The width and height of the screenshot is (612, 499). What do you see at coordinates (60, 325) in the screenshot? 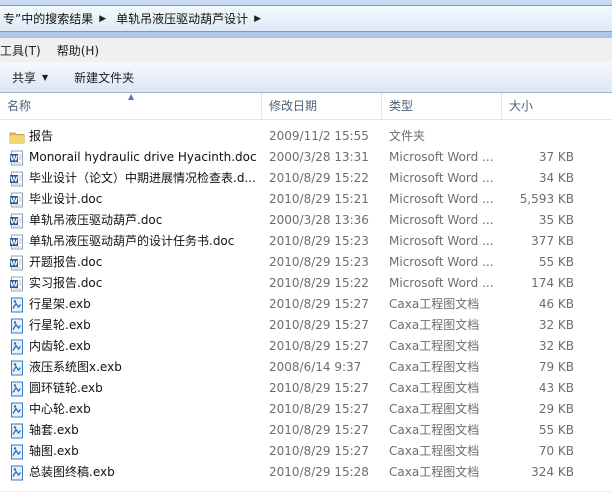
I see `file-name: 行星轮.exb` at bounding box center [60, 325].